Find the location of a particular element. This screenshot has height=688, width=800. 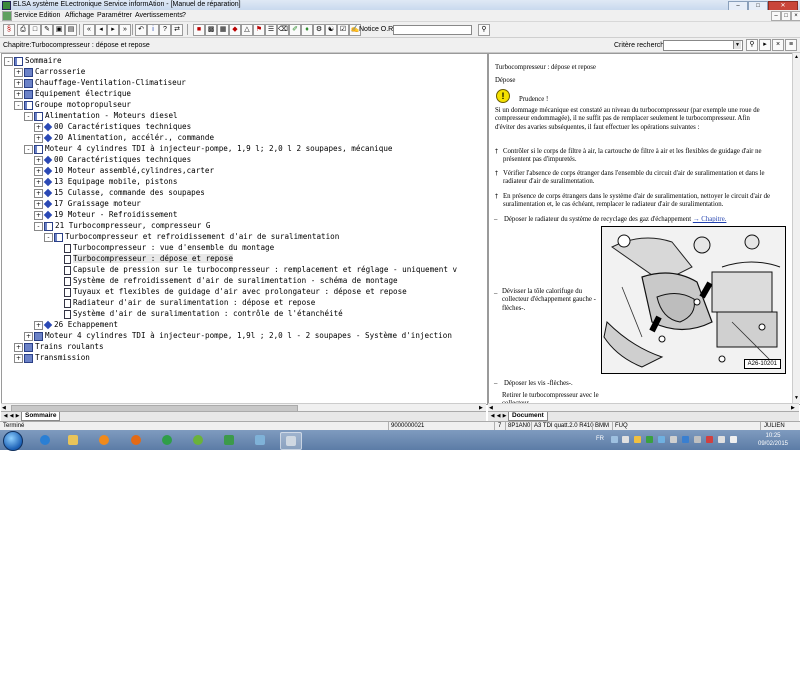

swap-icon: ⇄ is located at coordinates (177, 30).